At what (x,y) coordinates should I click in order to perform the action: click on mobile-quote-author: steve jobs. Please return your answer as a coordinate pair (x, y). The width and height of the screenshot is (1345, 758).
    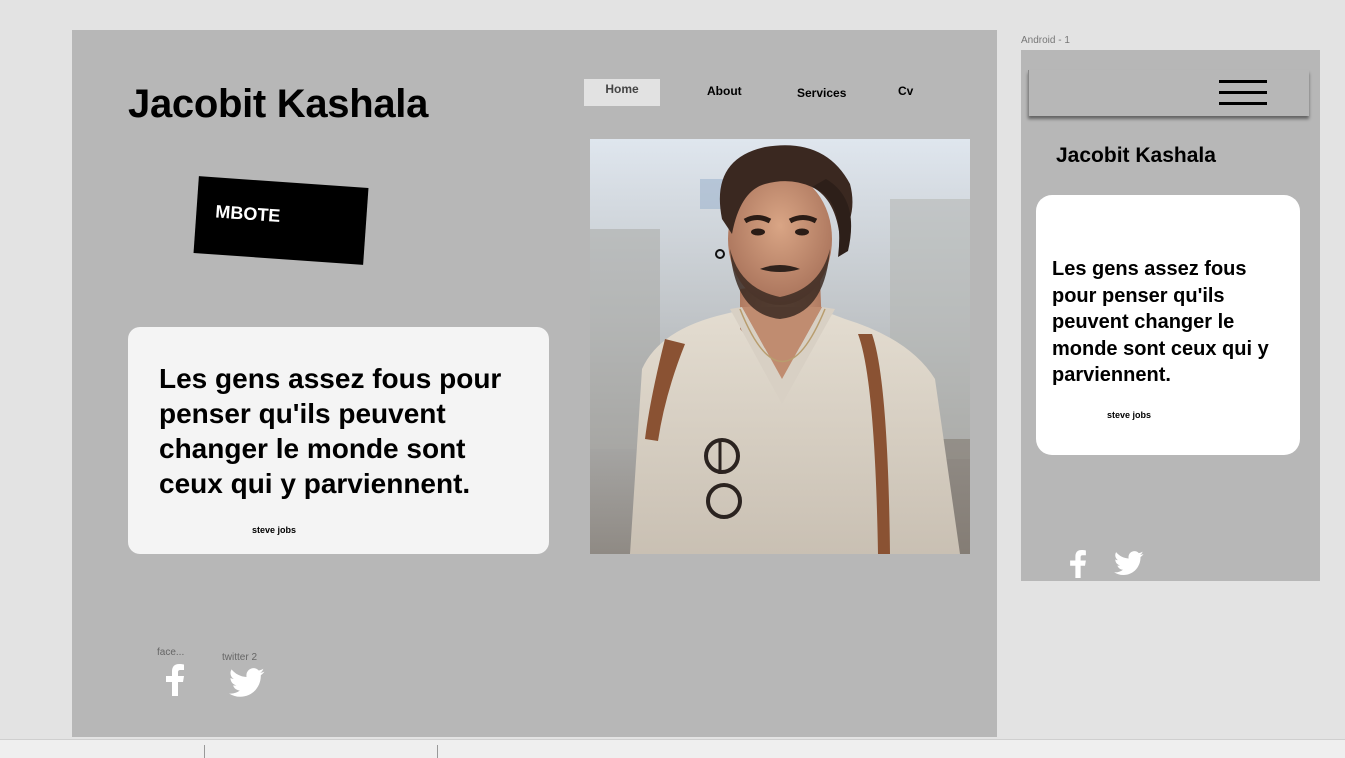
    Looking at the image, I should click on (1129, 415).